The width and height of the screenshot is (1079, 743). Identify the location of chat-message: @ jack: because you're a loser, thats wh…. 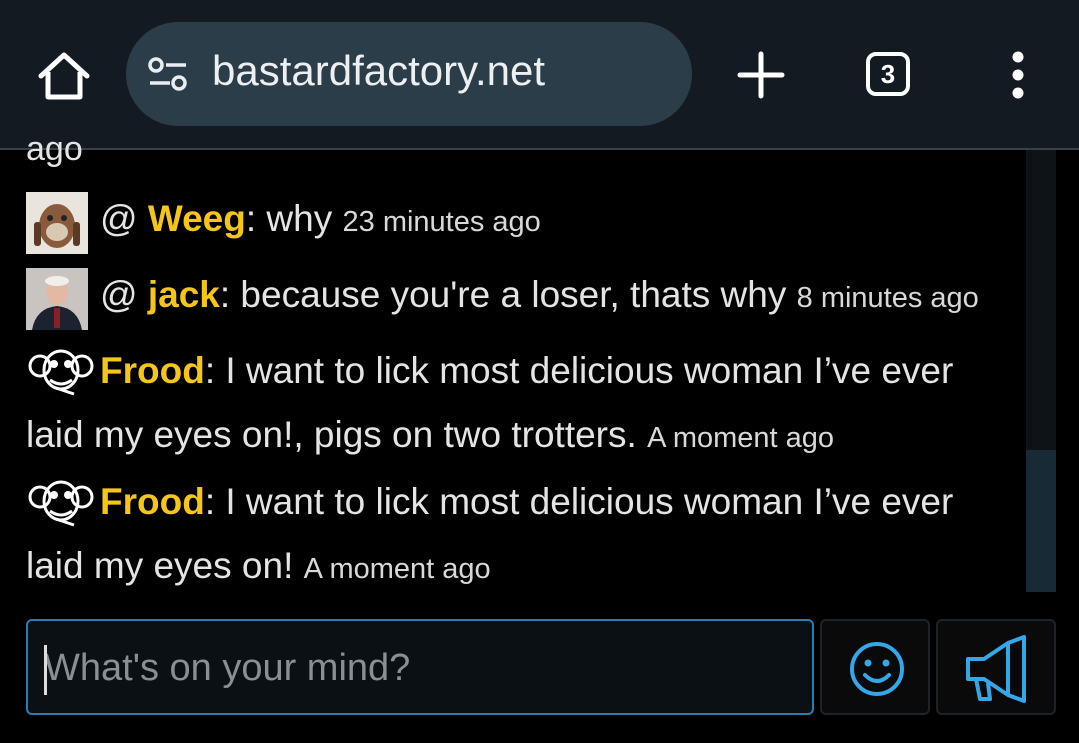
(539, 295).